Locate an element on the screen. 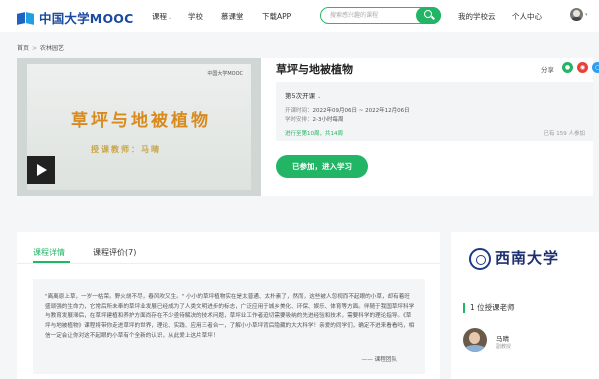  search-input is located at coordinates (372, 15).